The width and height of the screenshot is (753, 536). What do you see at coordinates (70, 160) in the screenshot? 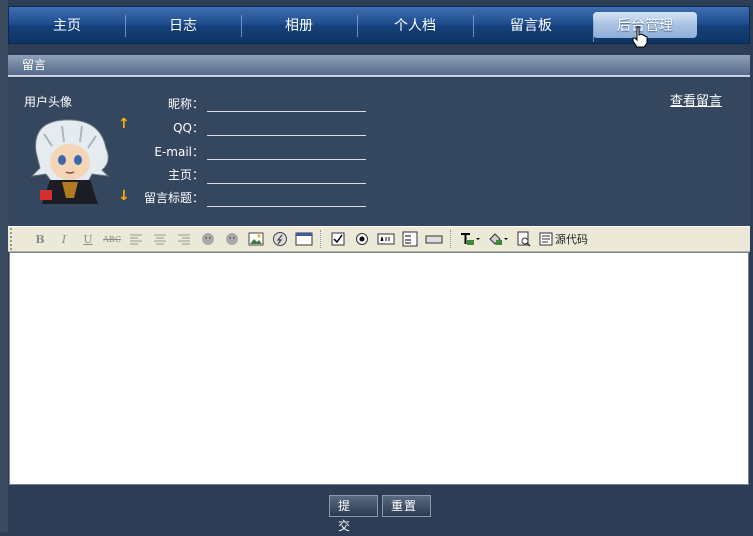
I see `avatar` at bounding box center [70, 160].